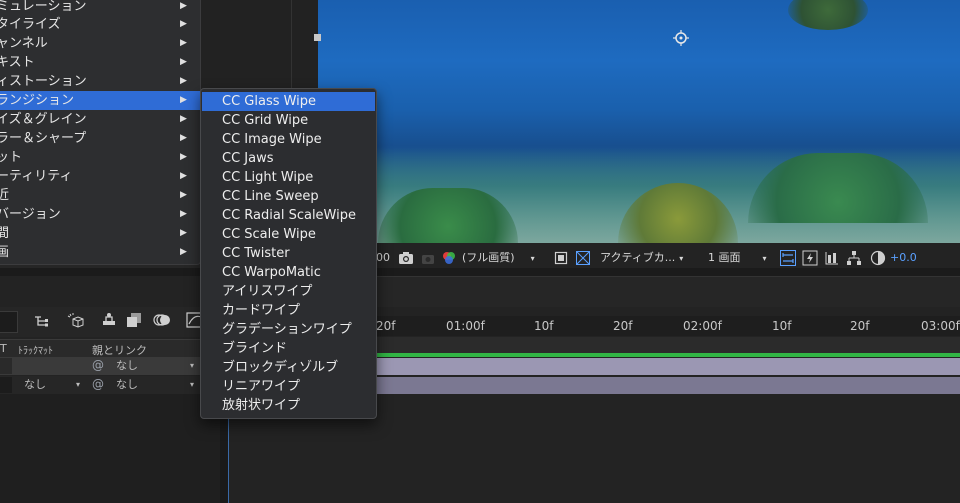 The image size is (960, 503). I want to click on column-t-label: T, so click(3, 348).